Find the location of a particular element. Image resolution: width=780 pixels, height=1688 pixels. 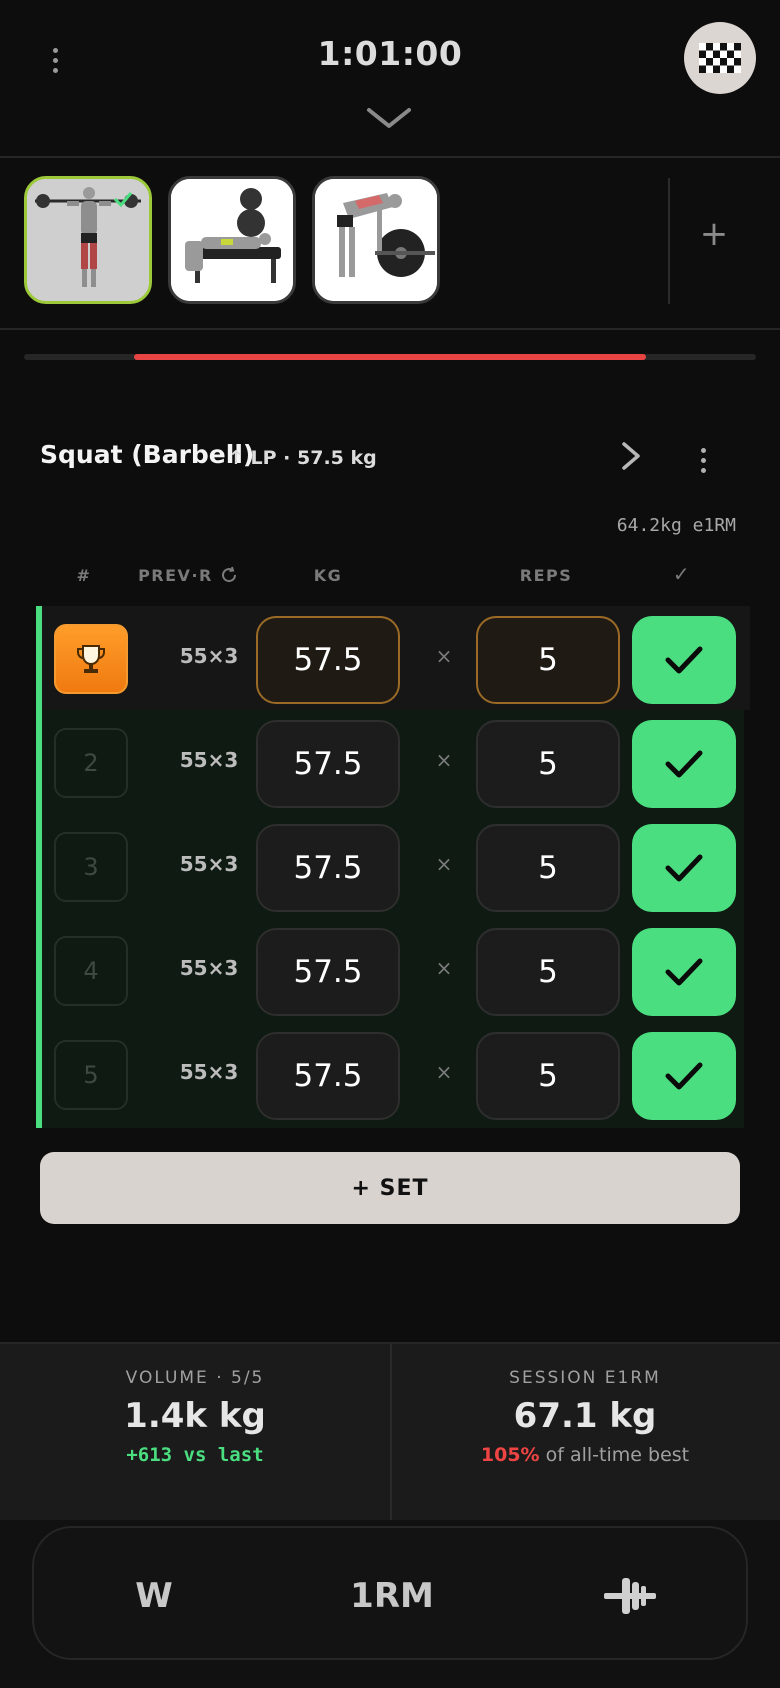

workout-timer: 1:01:00 is located at coordinates (390, 53).